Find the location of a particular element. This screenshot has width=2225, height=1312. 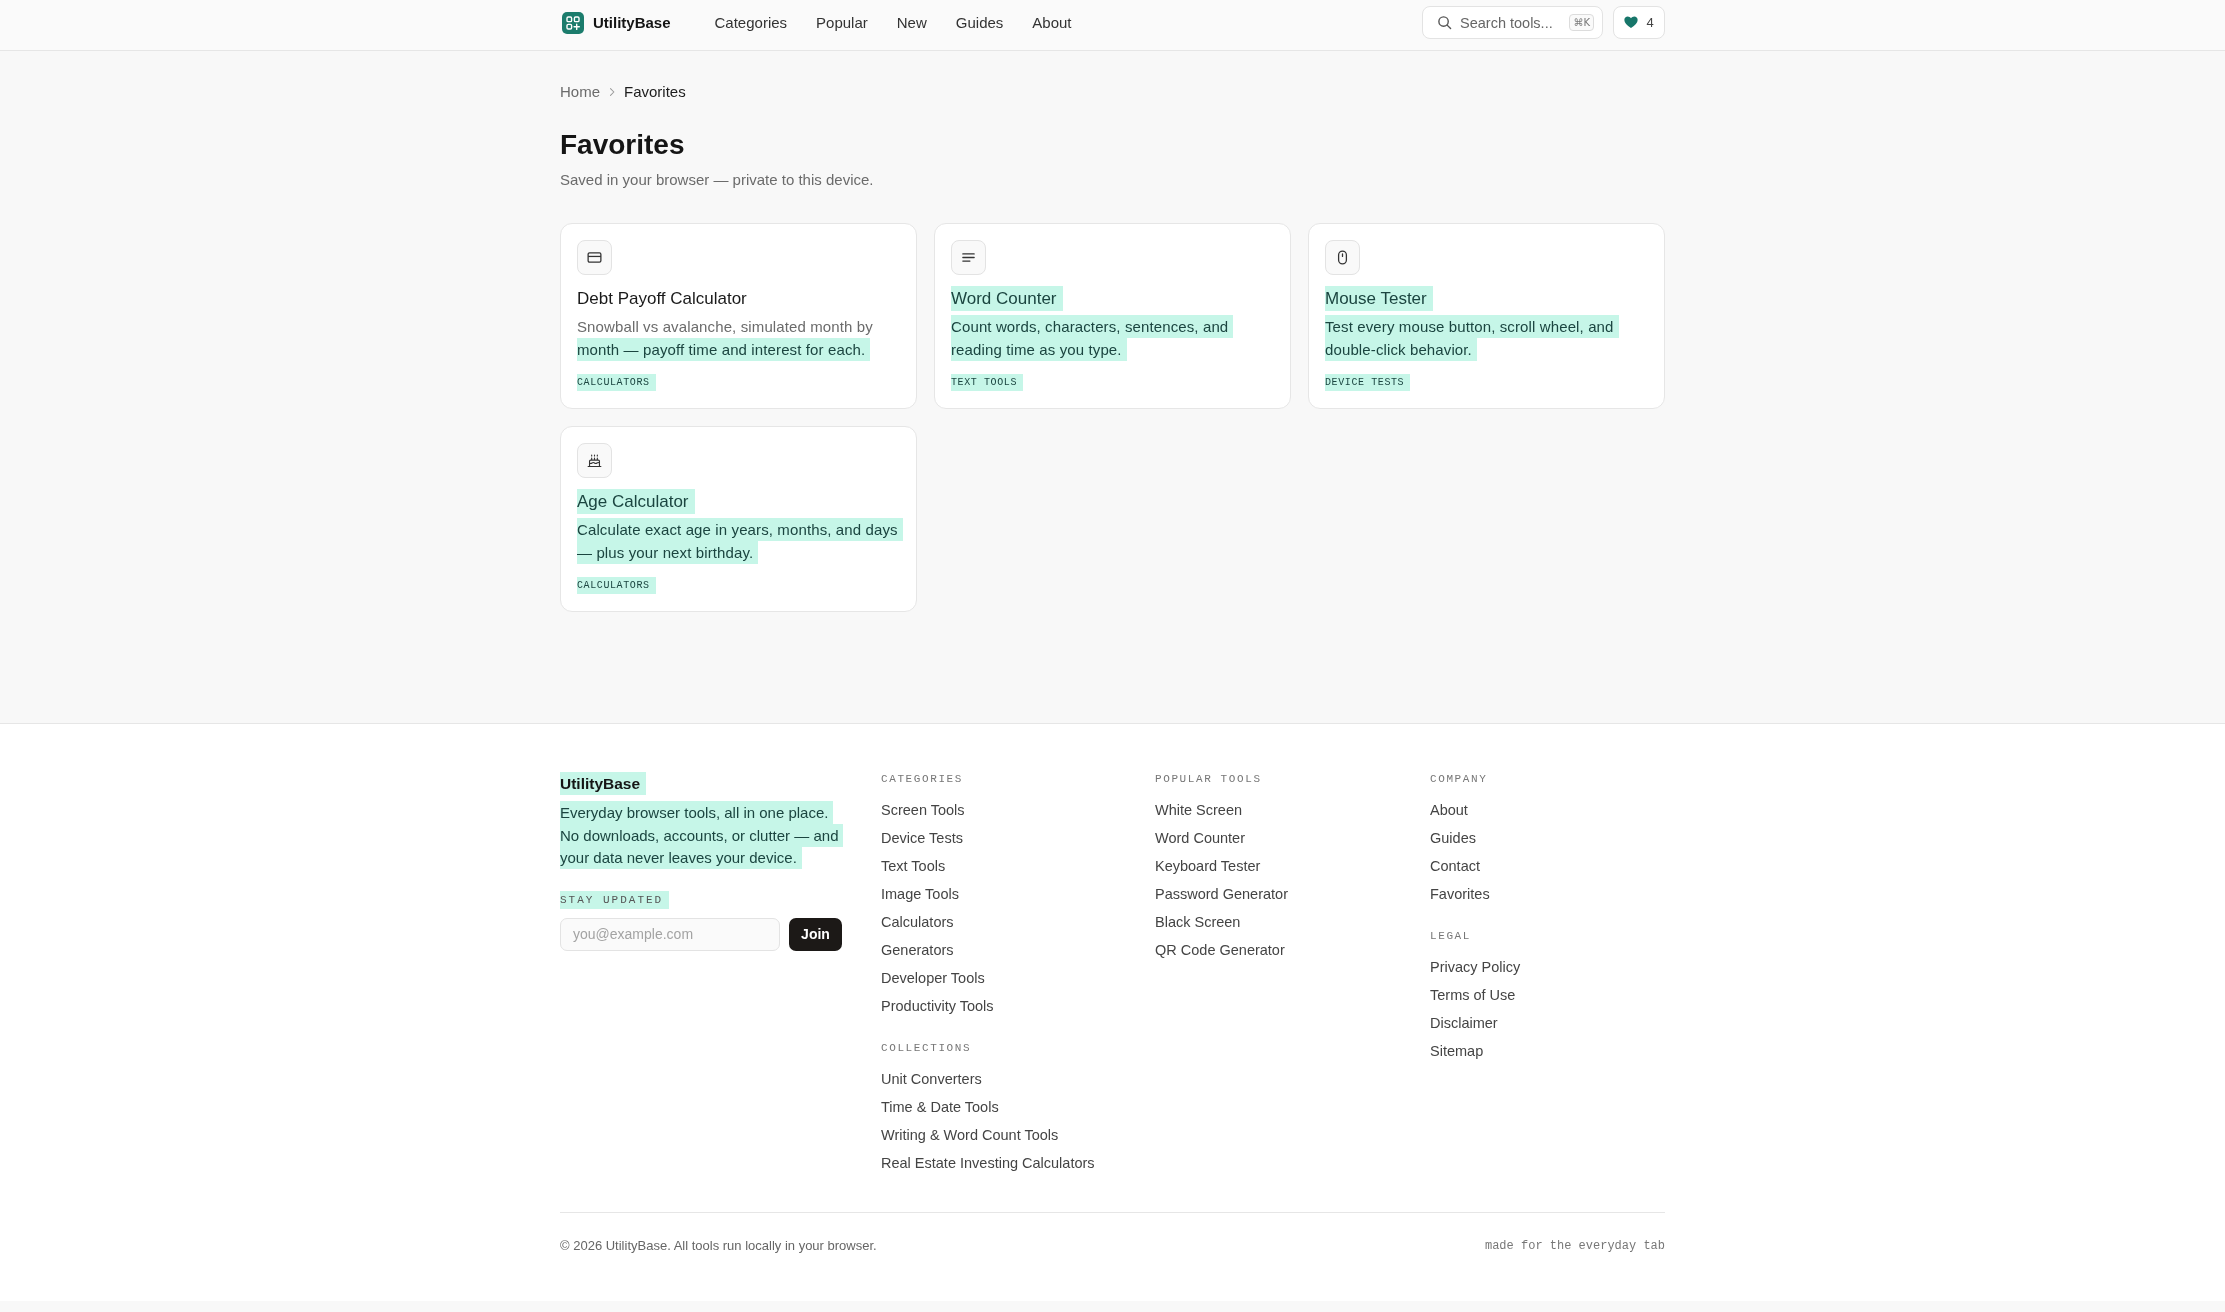

tool-card: Mouse Tester Test every mouse button, scroll wheel, and double-click behavior. DEVICE TESTS is located at coordinates (1486, 316).